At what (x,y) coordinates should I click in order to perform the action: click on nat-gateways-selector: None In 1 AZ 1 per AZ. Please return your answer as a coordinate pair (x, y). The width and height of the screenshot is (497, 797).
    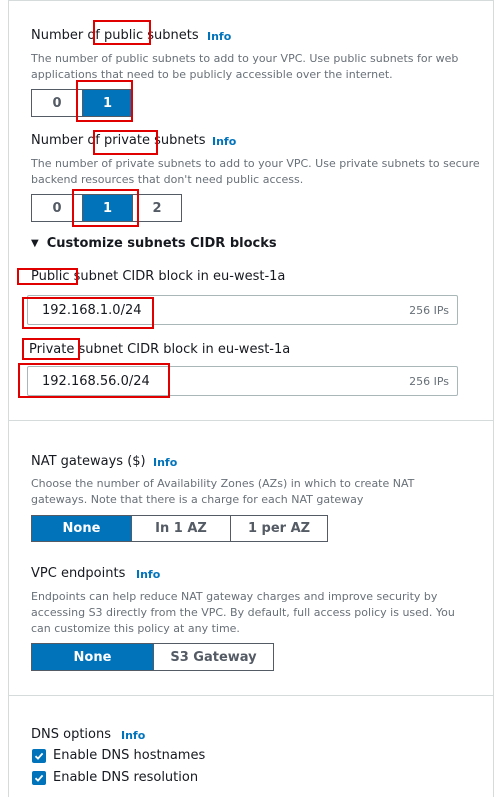
    Looking at the image, I should click on (179, 528).